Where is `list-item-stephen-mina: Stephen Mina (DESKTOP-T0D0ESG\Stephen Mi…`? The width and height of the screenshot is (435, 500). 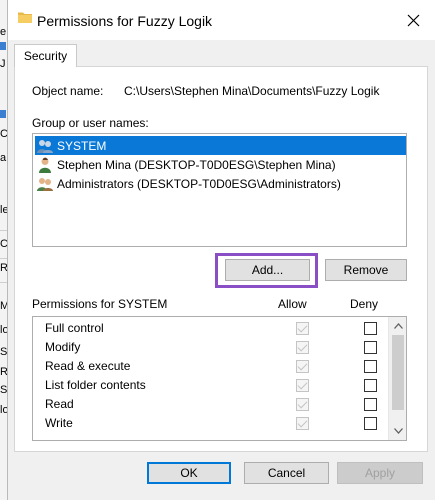
list-item-stephen-mina: Stephen Mina (DESKTOP-T0D0ESG\Stephen Mi… is located at coordinates (220, 164).